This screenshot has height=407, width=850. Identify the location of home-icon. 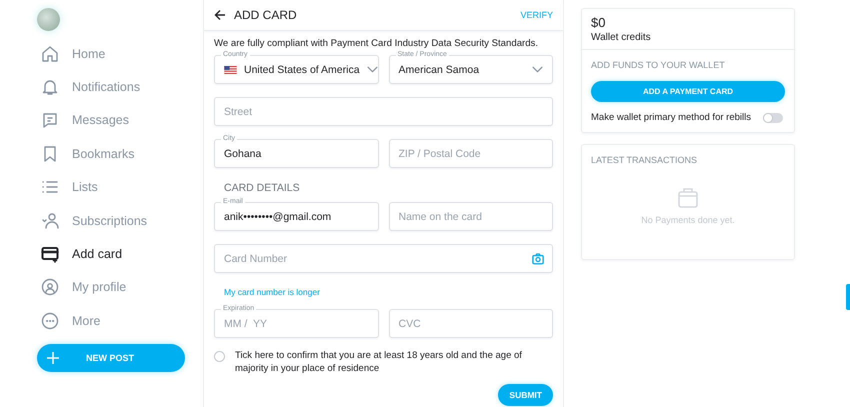
(50, 53).